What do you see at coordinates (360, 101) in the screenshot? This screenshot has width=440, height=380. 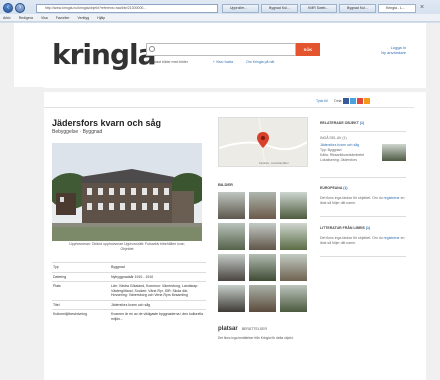 I see `share-icon` at bounding box center [360, 101].